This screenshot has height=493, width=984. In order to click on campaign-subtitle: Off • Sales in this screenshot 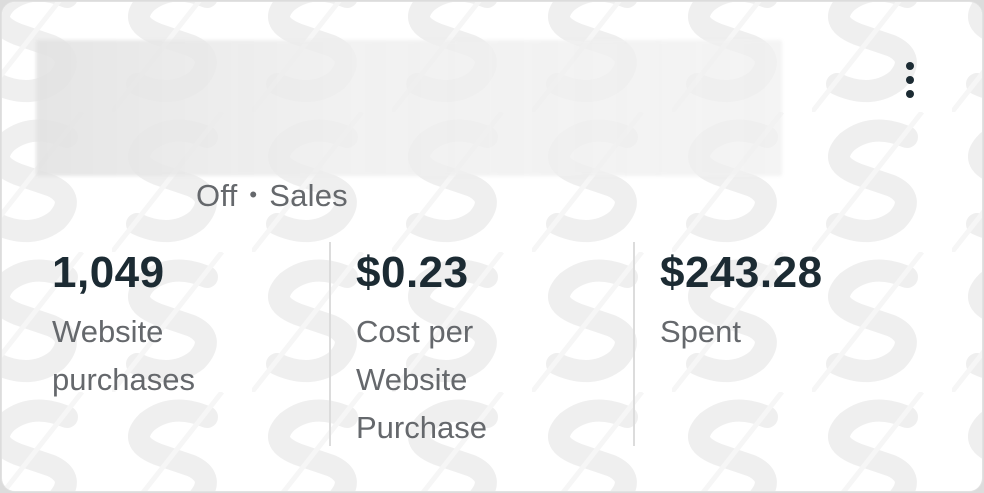, I will do `click(272, 196)`.